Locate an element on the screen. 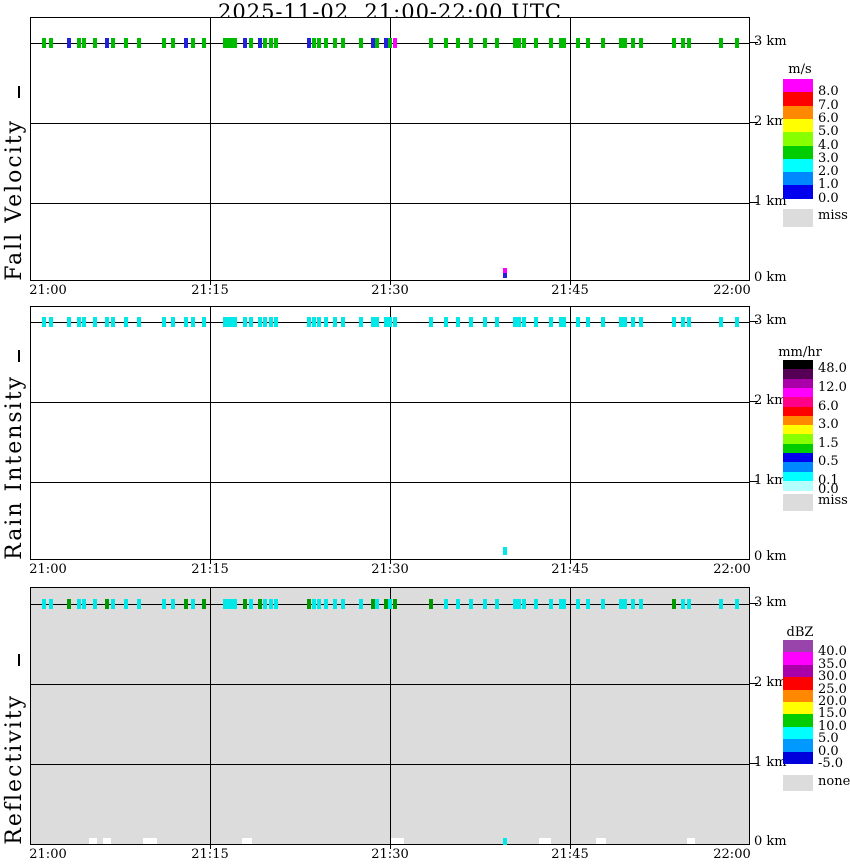 This screenshot has height=868, width=850. altitude-label: 1 km is located at coordinates (770, 480).